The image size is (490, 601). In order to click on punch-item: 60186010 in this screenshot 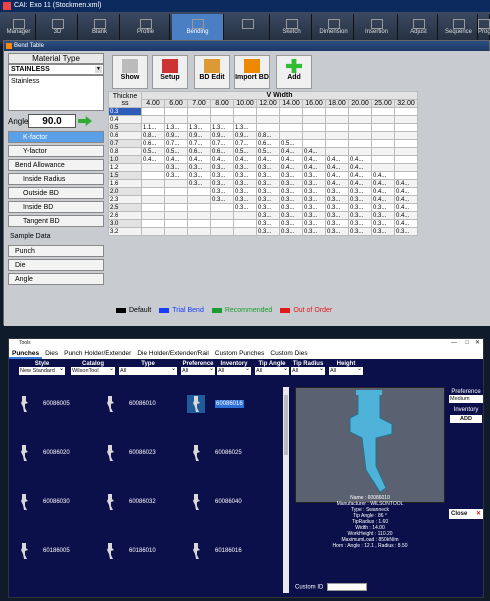, I will do `click(141, 551)`.